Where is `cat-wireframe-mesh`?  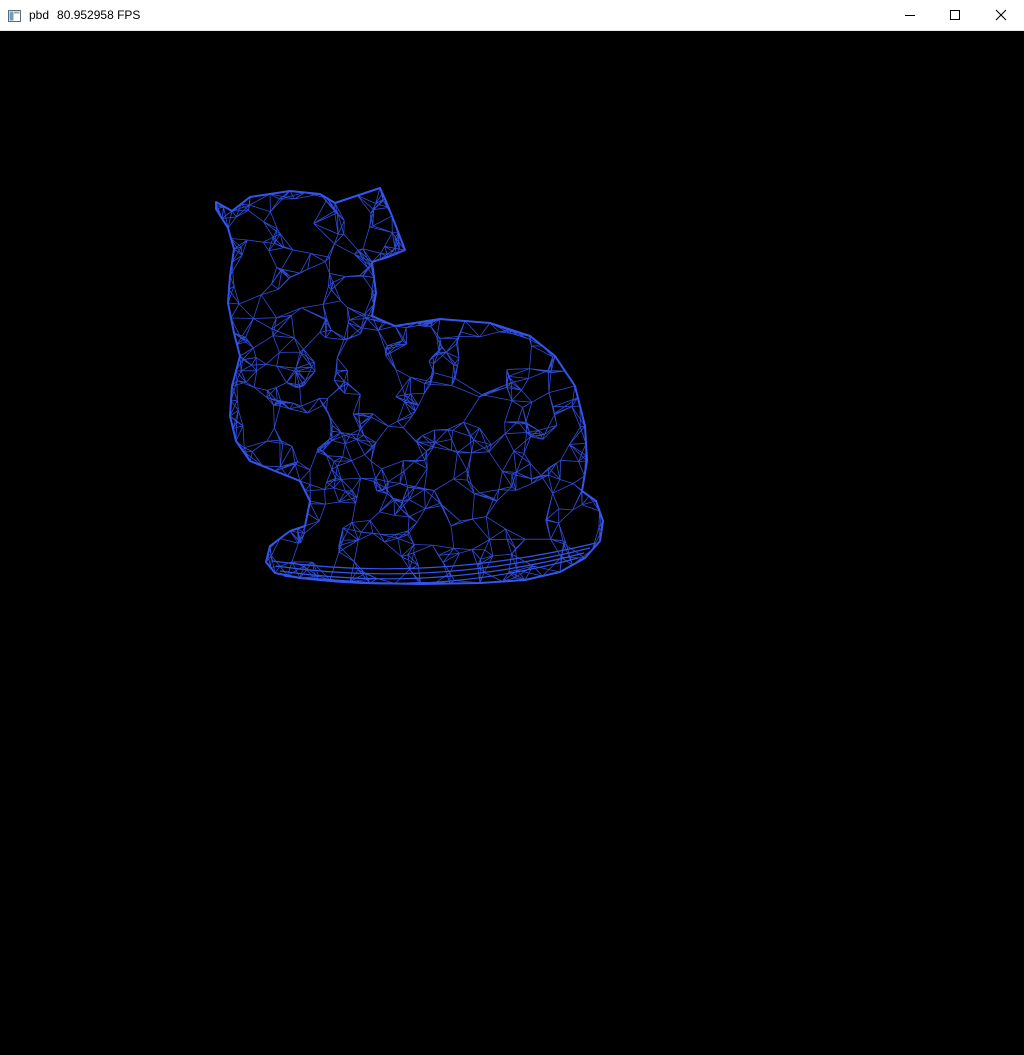
cat-wireframe-mesh is located at coordinates (409, 386).